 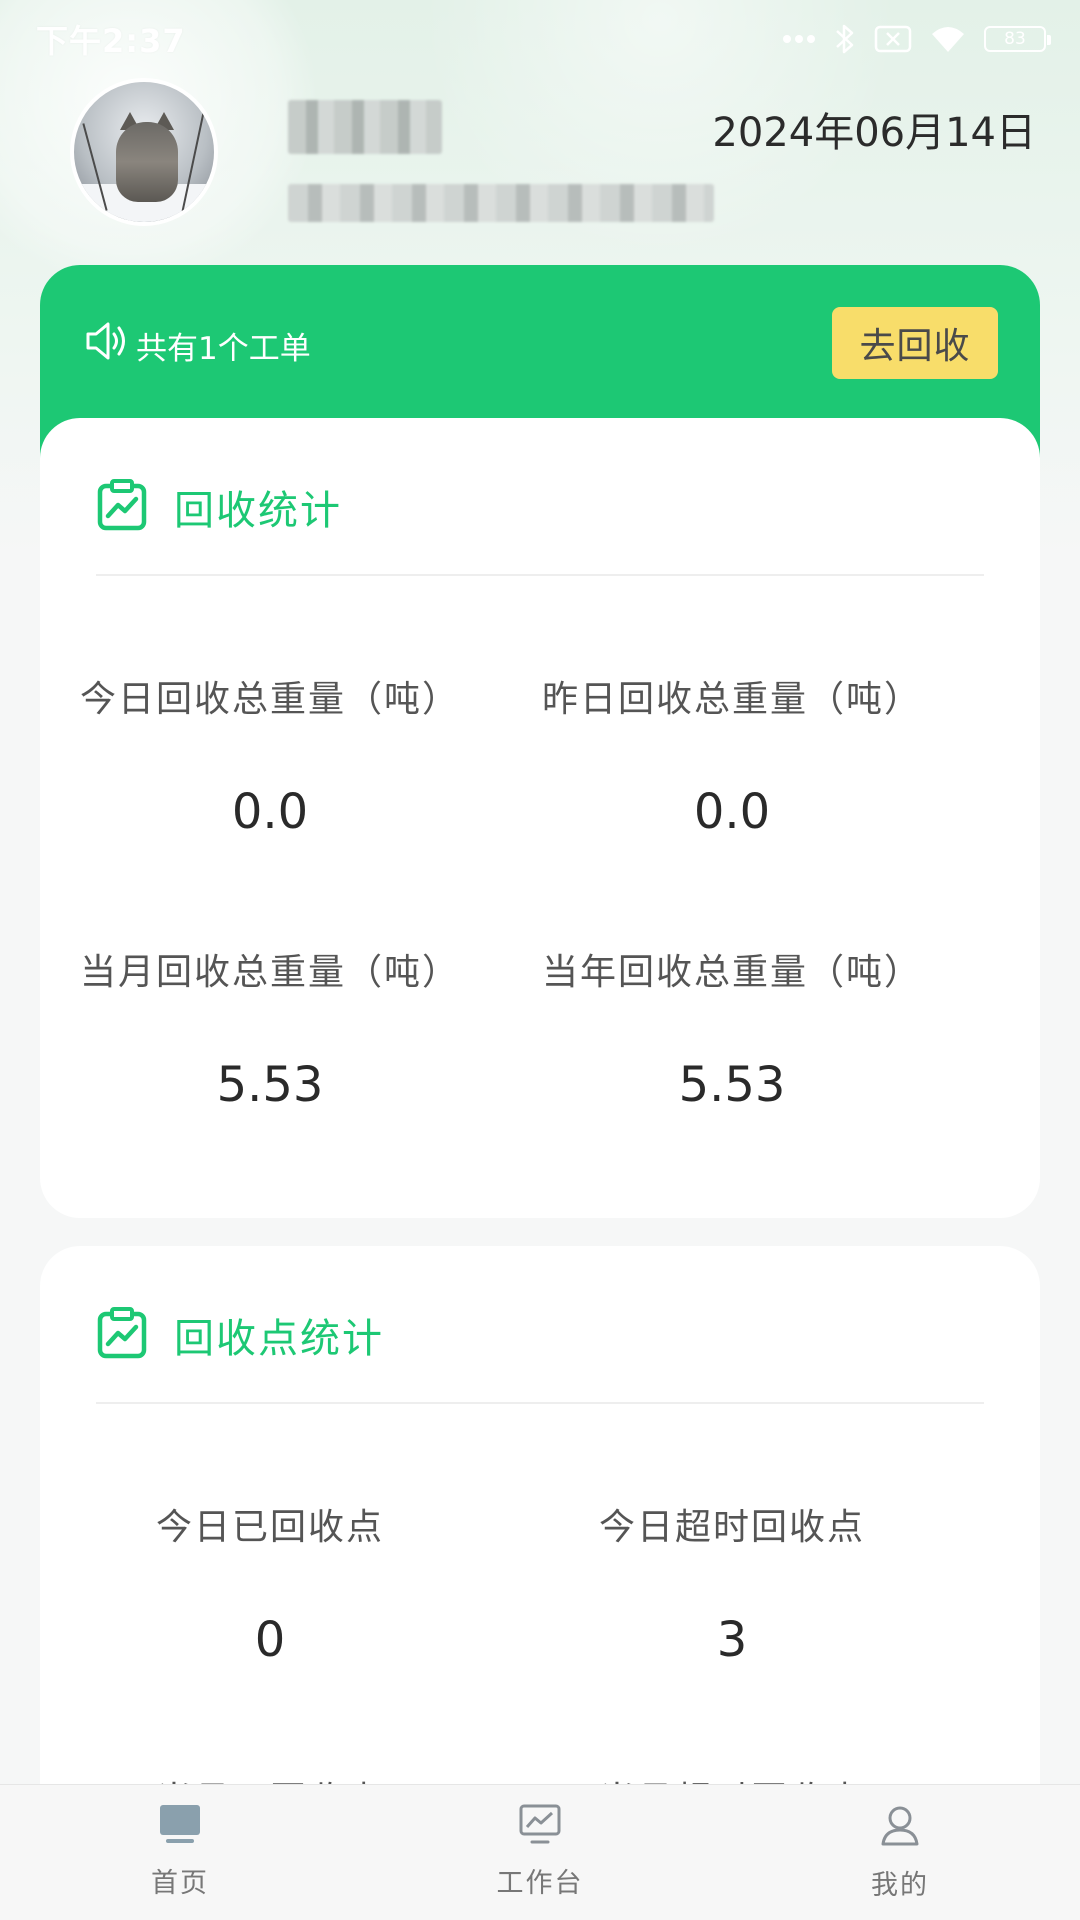 What do you see at coordinates (900, 1827) in the screenshot?
I see `user-icon` at bounding box center [900, 1827].